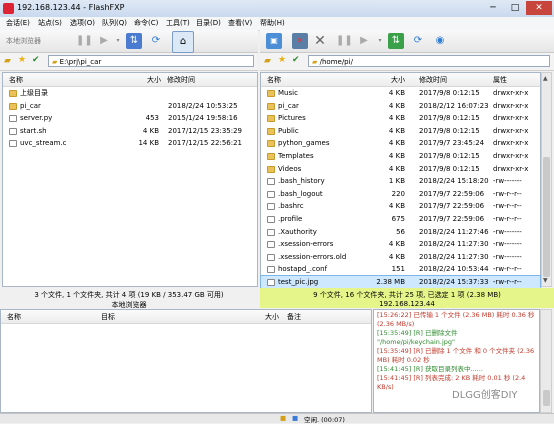  I want to click on file-row: .bashrc 4 KB 2017/9/7 22:59:06 -rw-r--r--, so click(400, 206).